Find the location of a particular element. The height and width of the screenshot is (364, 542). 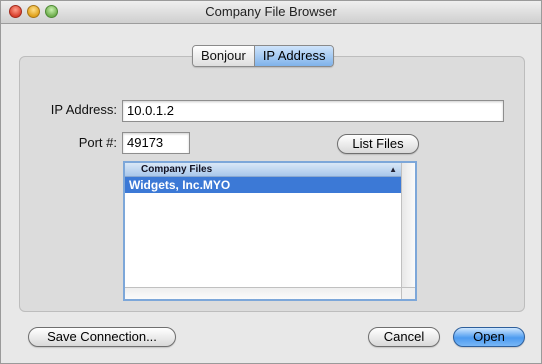

vertical-scrollbar is located at coordinates (408, 225).